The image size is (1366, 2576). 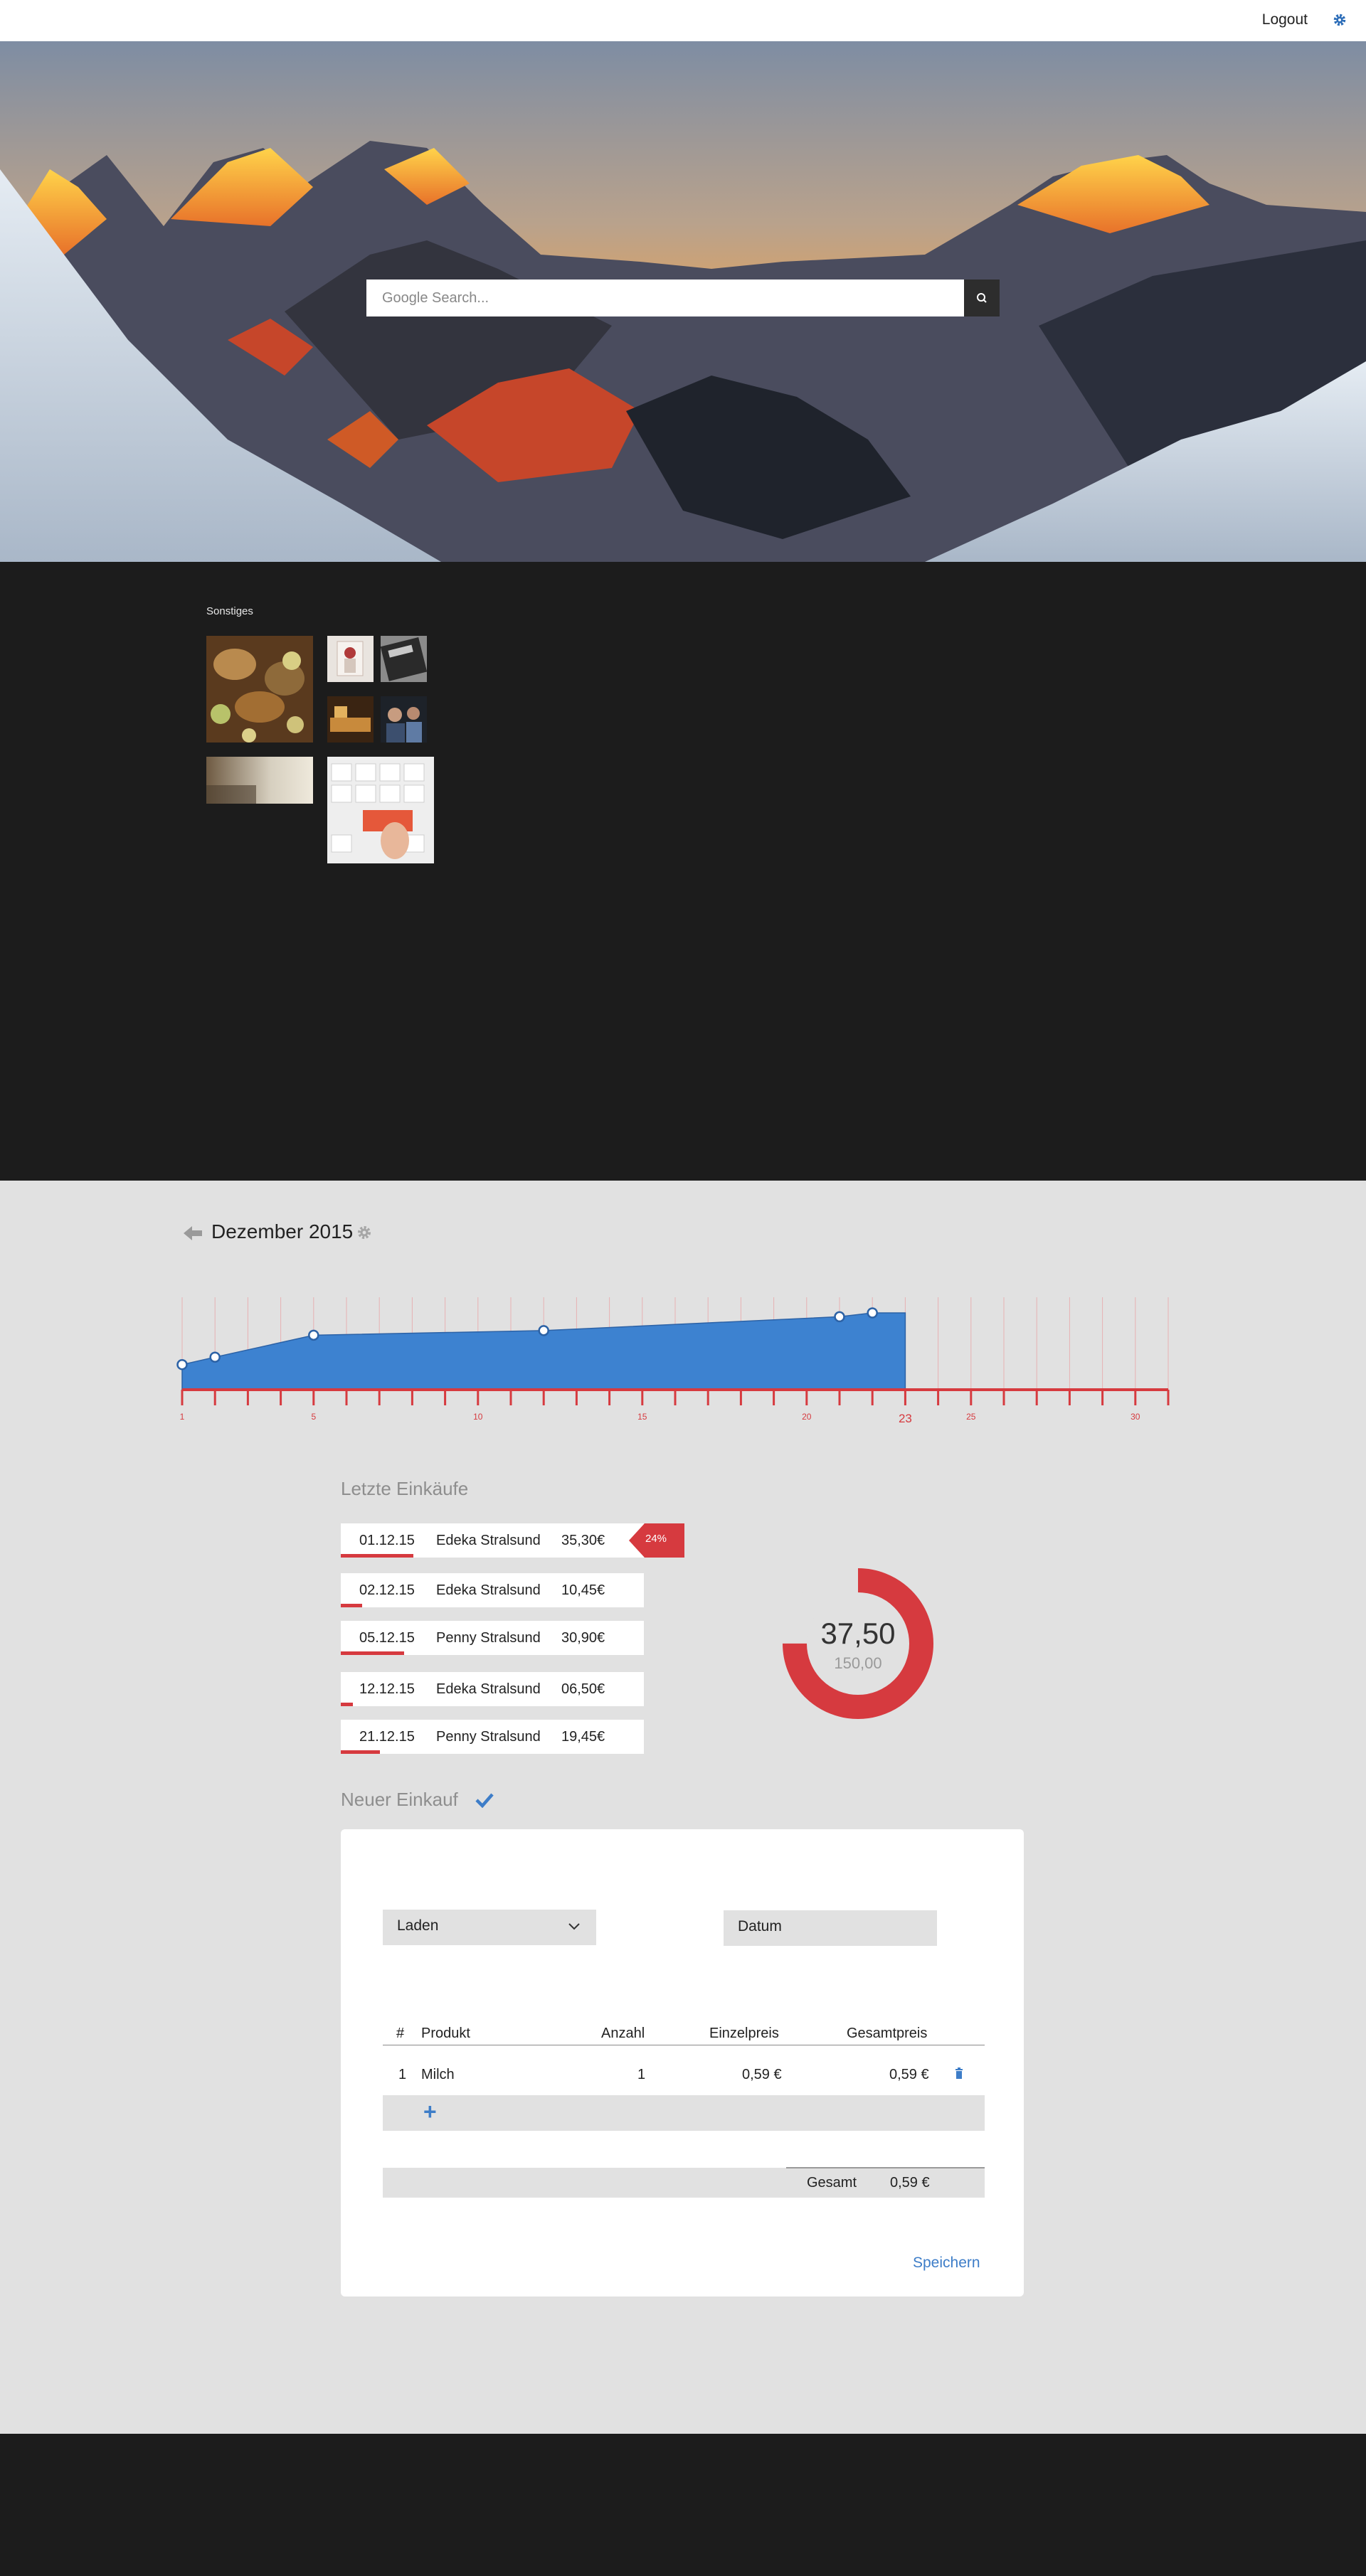 What do you see at coordinates (683, 2505) in the screenshot?
I see `footer` at bounding box center [683, 2505].